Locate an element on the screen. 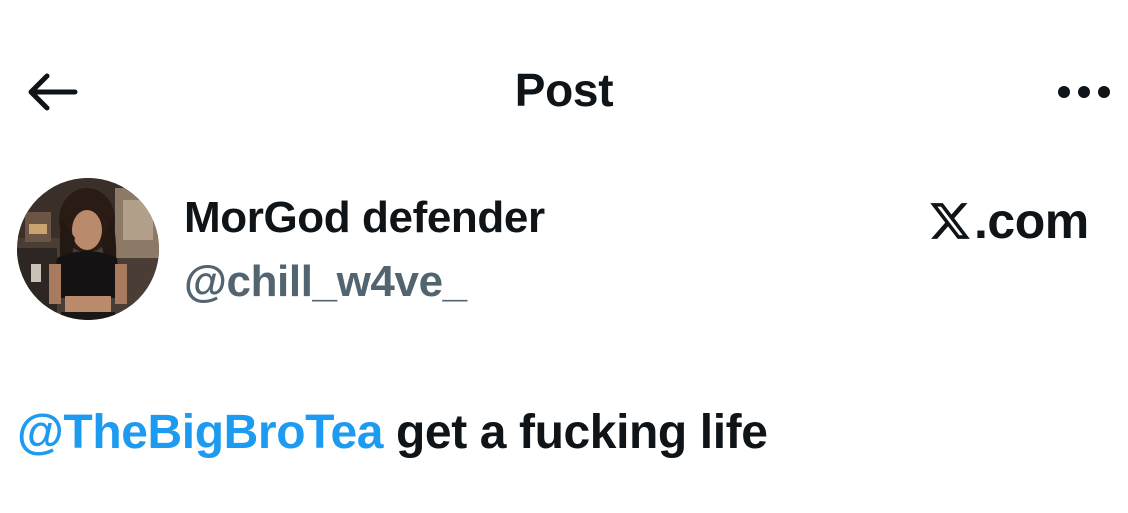  post-mention-link: @TheBigBroTea is located at coordinates (200, 432).